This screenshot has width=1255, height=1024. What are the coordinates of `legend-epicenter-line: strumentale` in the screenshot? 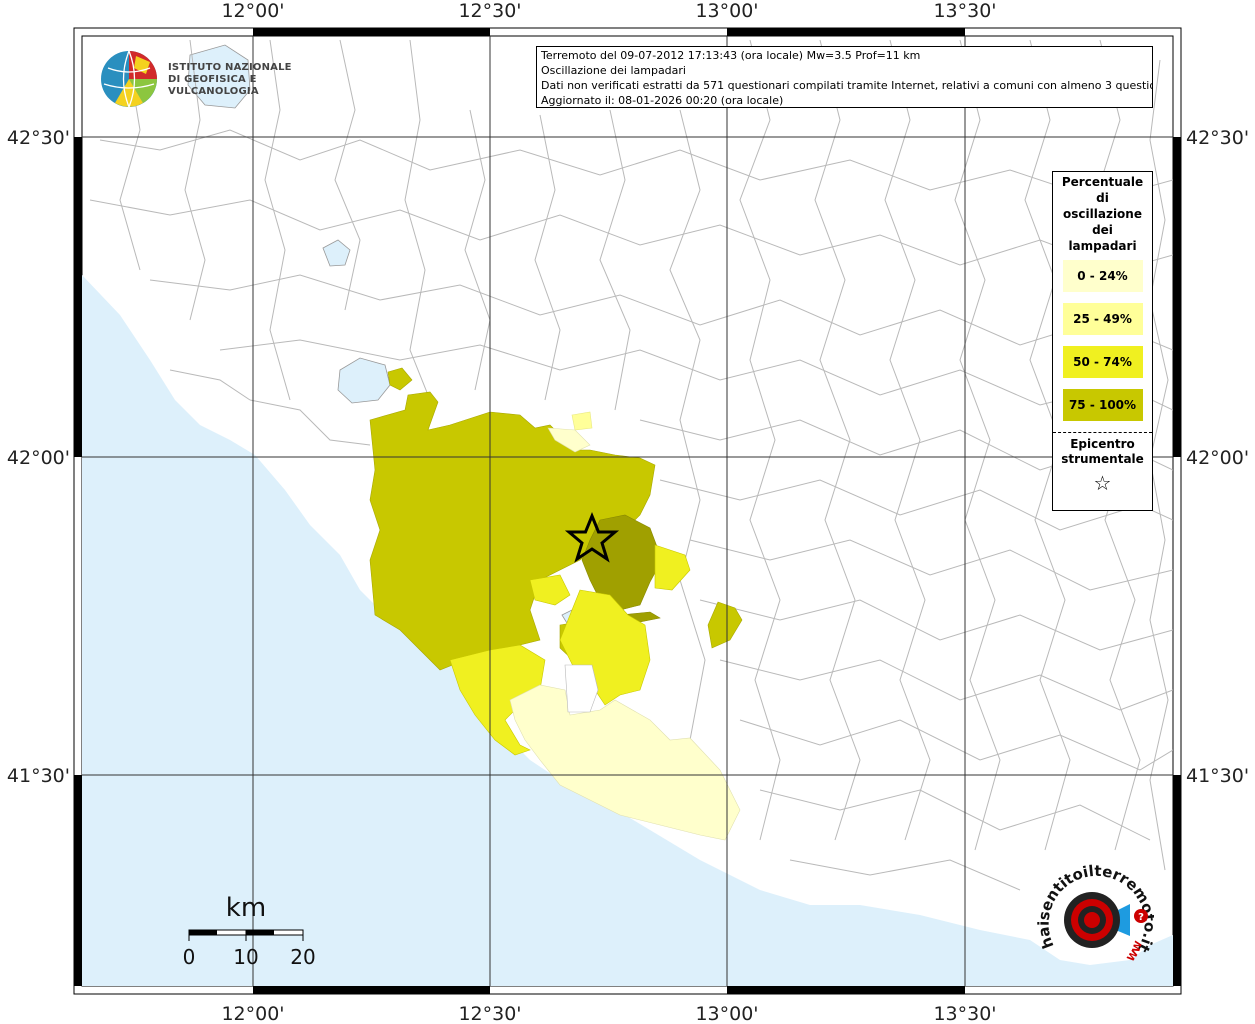 It's located at (1102, 459).